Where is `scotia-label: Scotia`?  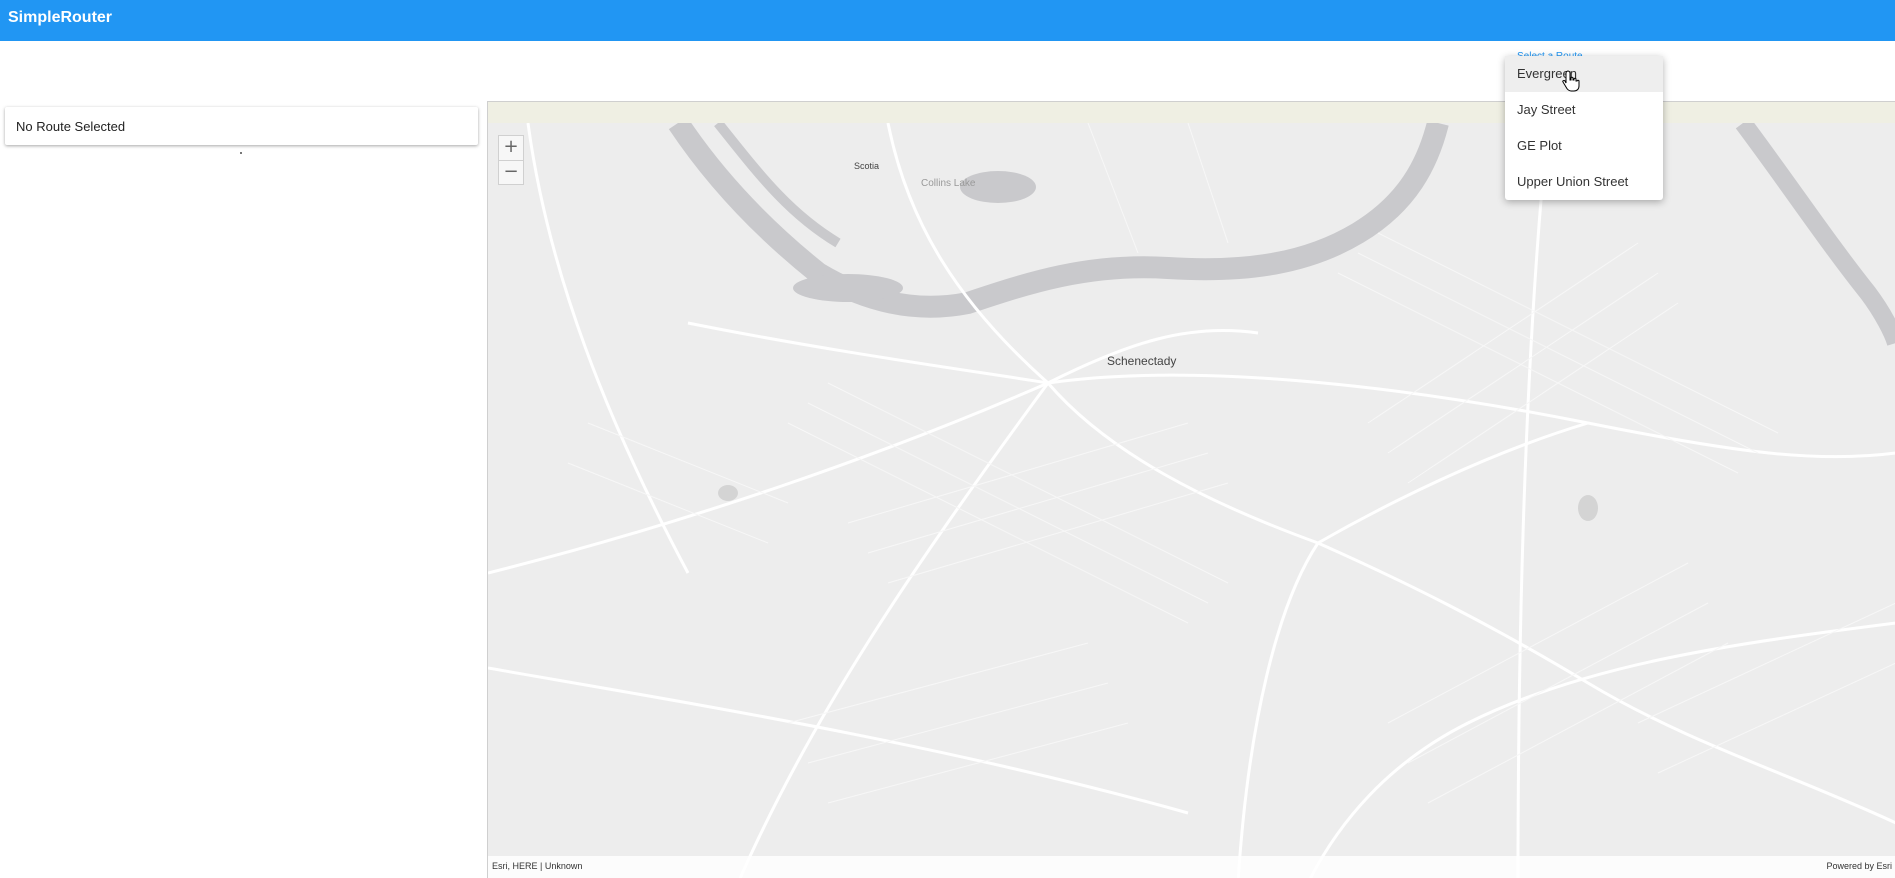 scotia-label: Scotia is located at coordinates (867, 166).